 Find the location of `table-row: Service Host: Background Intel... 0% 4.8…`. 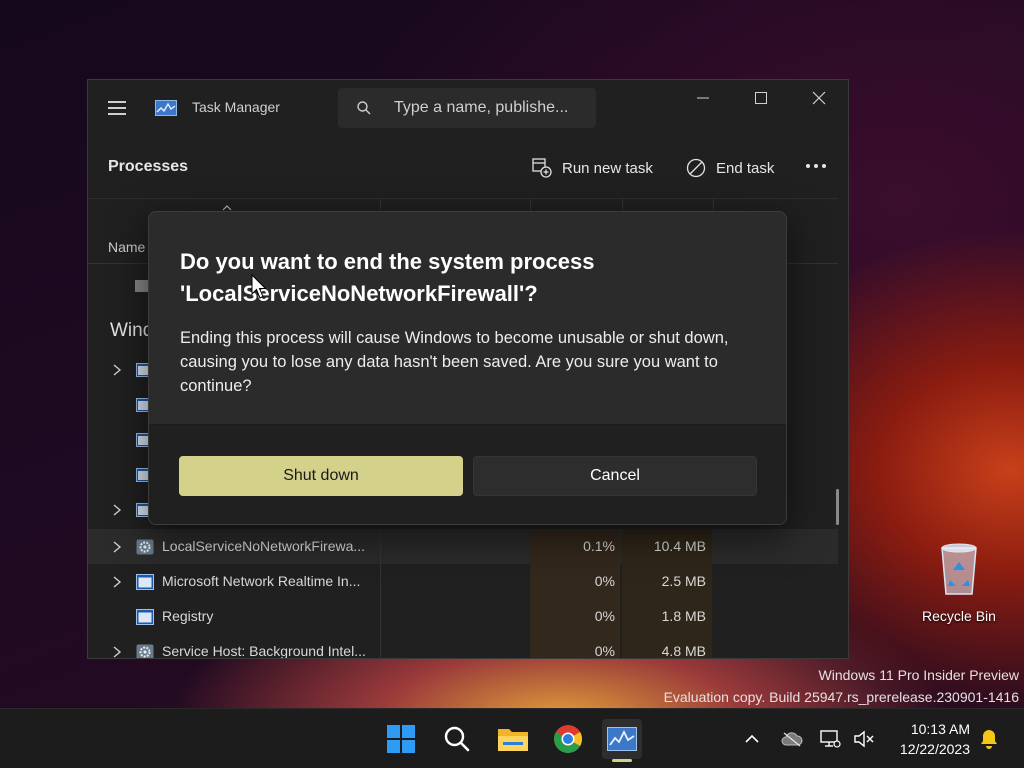

table-row: Service Host: Background Intel... 0% 4.8… is located at coordinates (463, 646).